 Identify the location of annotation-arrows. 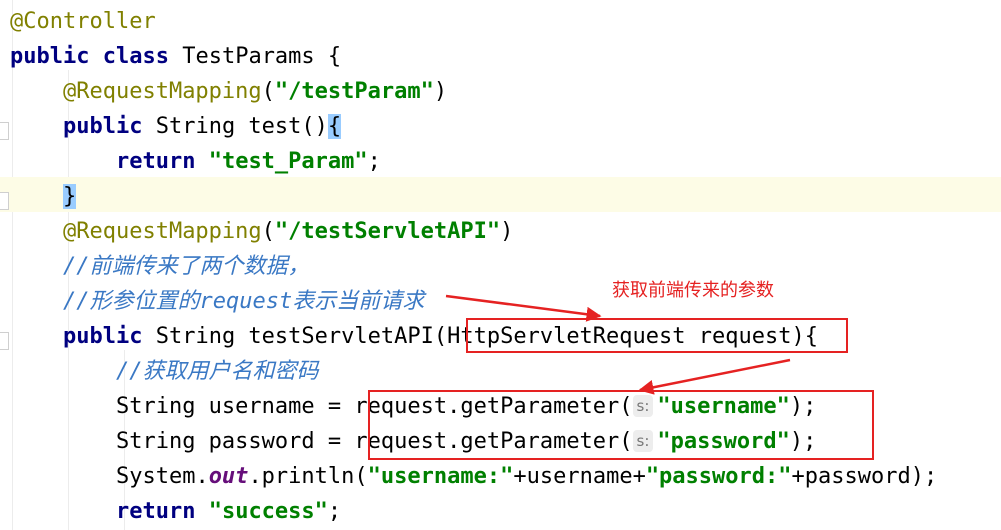
(618, 344).